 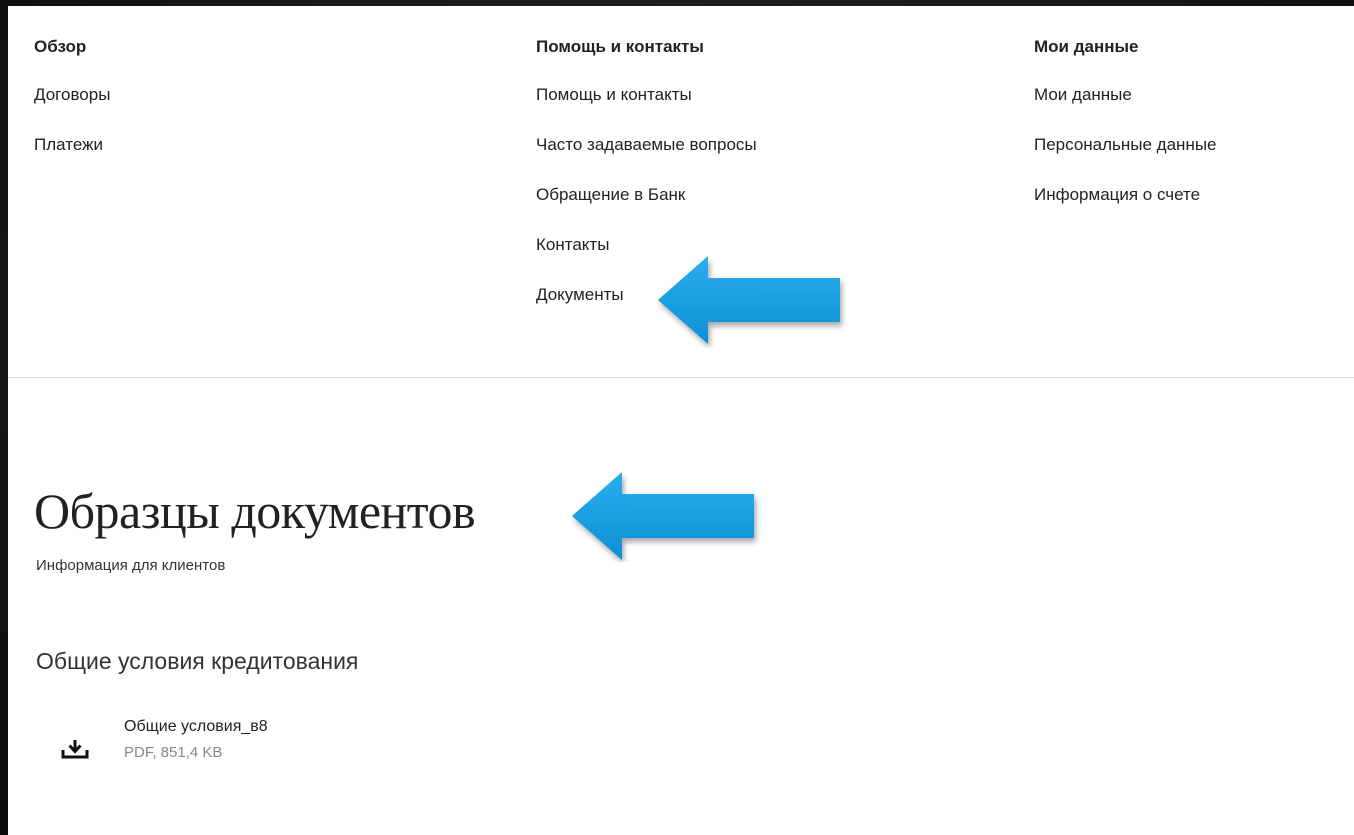 What do you see at coordinates (196, 727) in the screenshot?
I see `document-name: Общие условия_в8` at bounding box center [196, 727].